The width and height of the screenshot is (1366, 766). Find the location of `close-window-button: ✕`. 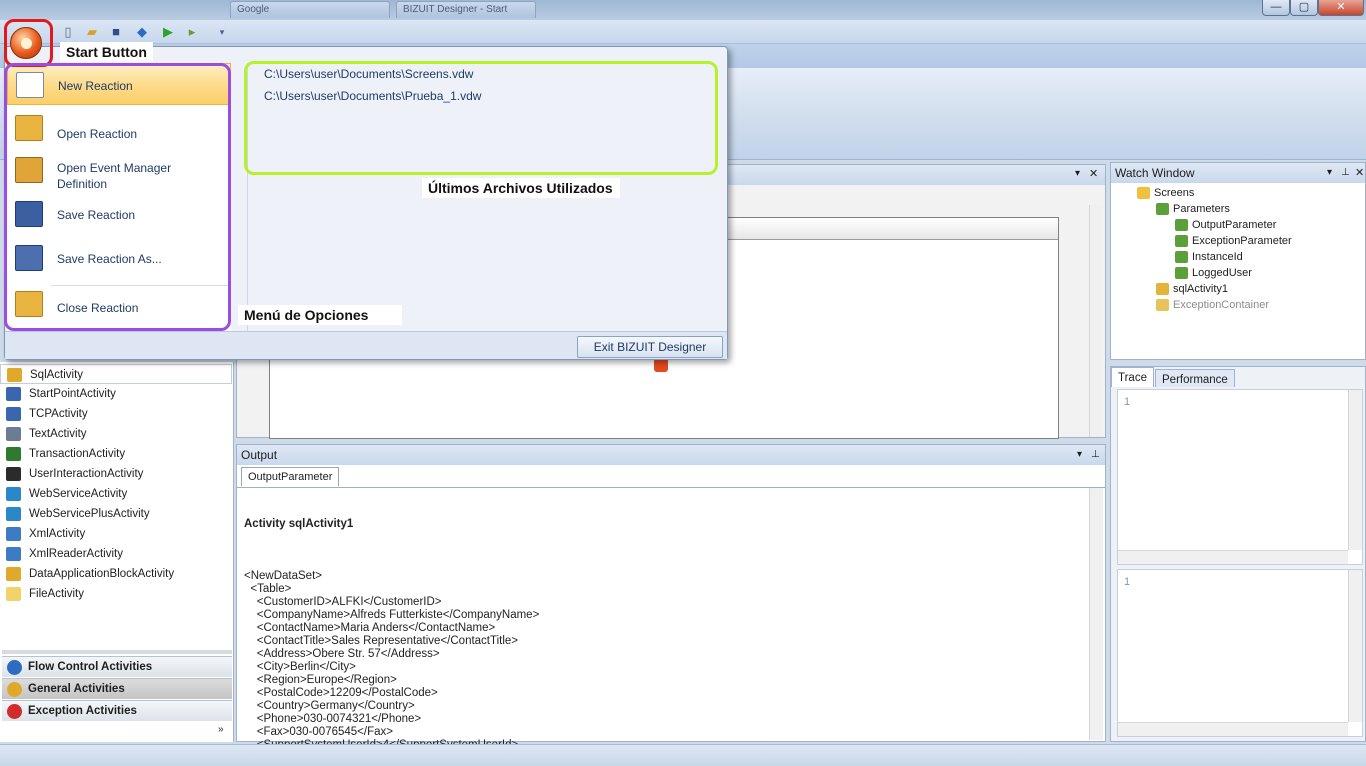

close-window-button: ✕ is located at coordinates (1341, 8).